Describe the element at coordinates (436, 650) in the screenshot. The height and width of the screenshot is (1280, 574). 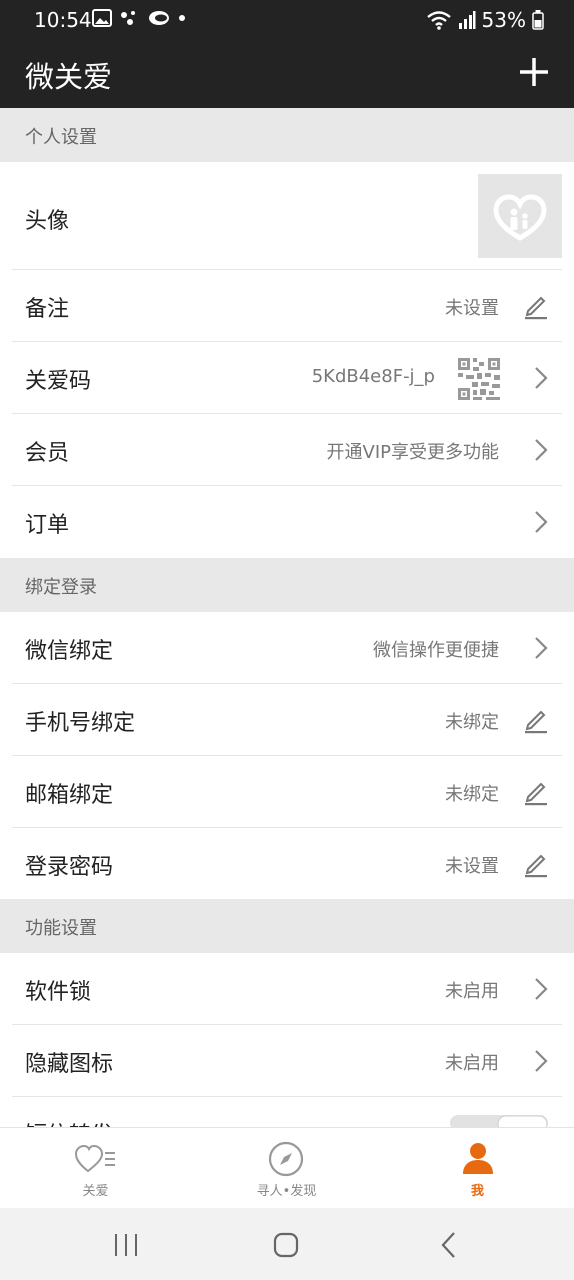
I see `row-value: 微信操作更便捷` at that location.